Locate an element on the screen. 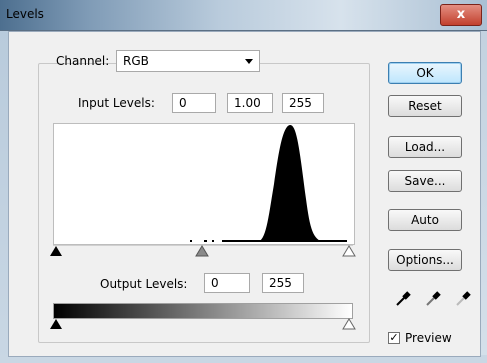 The height and width of the screenshot is (363, 487). histogram-curve is located at coordinates (290, 183).